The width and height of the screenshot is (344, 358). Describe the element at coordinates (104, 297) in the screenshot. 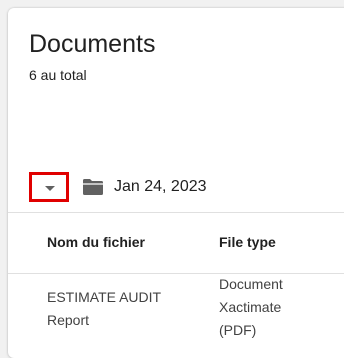

I see `file-name-line: ESTIMATE AUDIT` at that location.